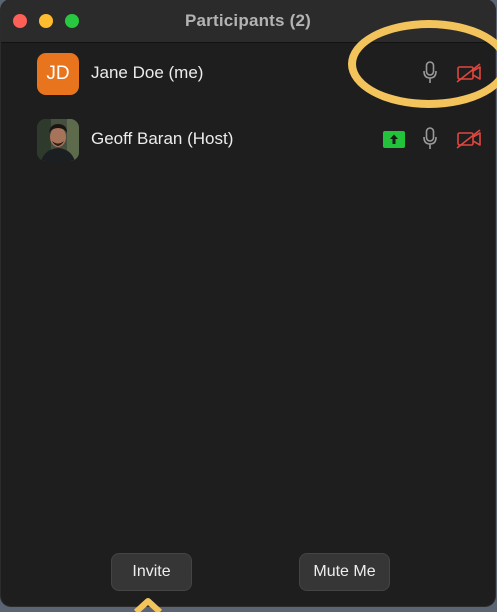 Image resolution: width=497 pixels, height=612 pixels. What do you see at coordinates (430, 139) in the screenshot?
I see `microphone-icon` at bounding box center [430, 139].